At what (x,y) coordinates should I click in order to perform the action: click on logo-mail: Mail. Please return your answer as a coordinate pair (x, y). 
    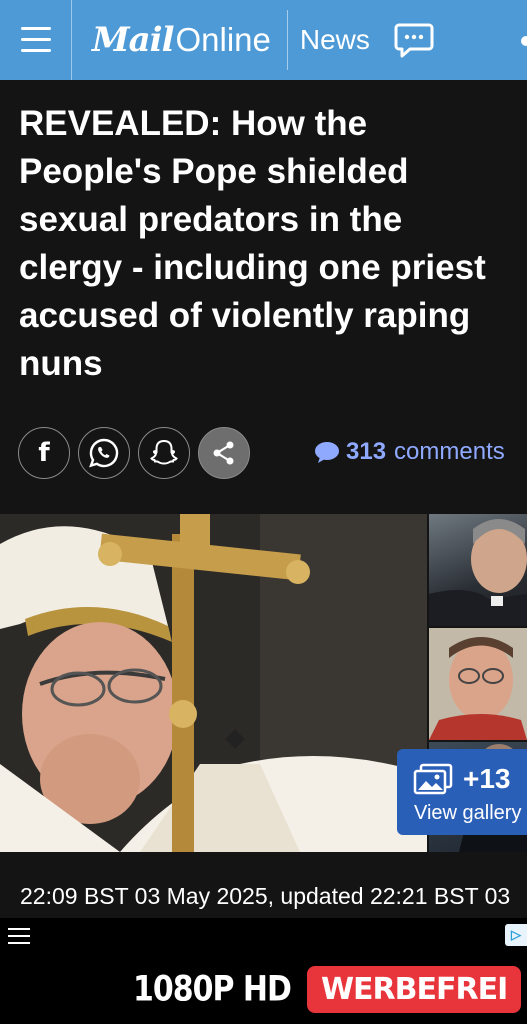
    Looking at the image, I should click on (133, 40).